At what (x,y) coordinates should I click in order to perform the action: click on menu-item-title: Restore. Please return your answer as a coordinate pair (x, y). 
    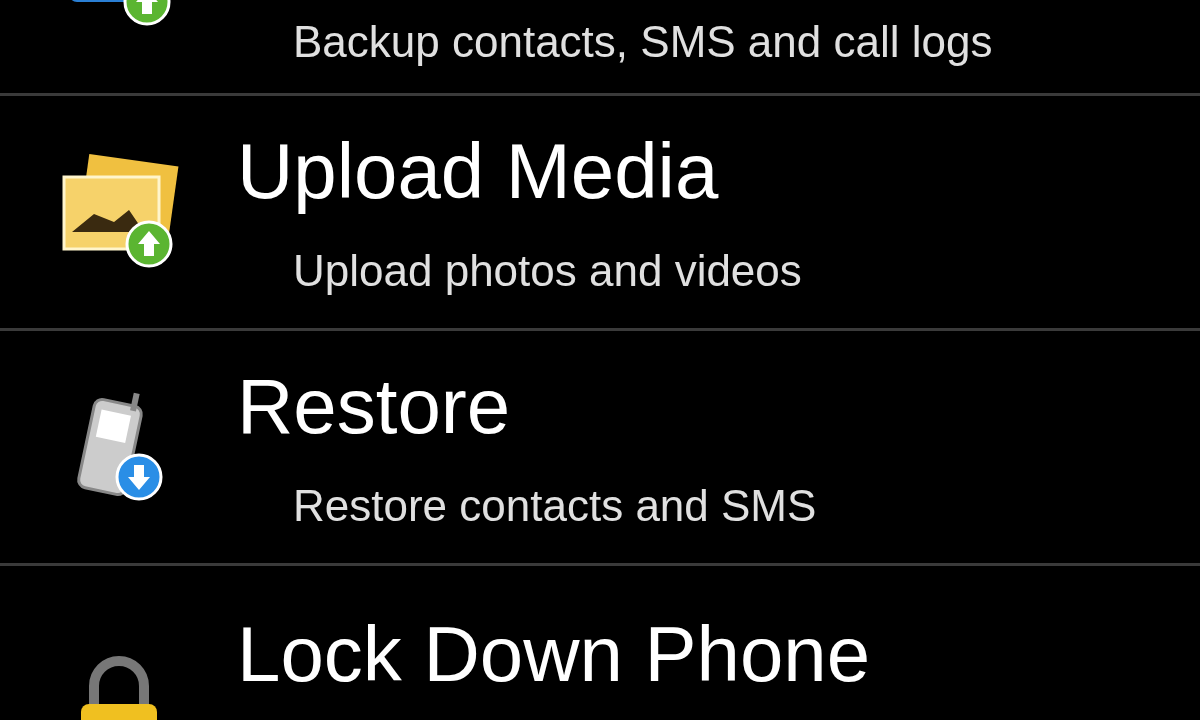
    Looking at the image, I should click on (527, 406).